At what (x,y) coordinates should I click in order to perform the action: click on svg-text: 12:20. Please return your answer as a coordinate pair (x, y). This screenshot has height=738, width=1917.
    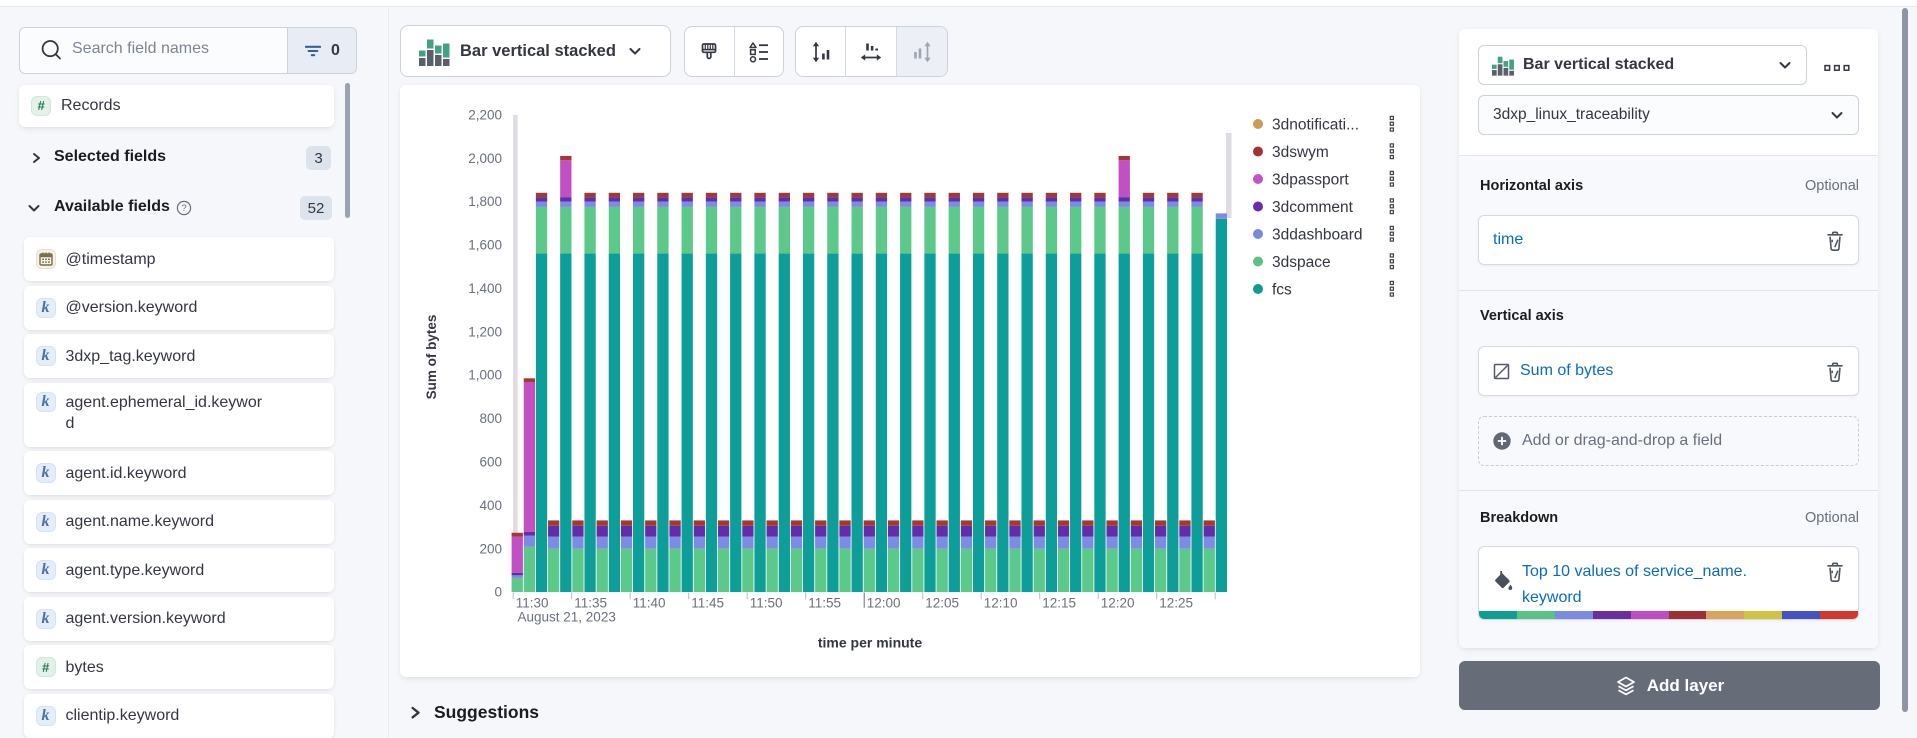
    Looking at the image, I should click on (1118, 603).